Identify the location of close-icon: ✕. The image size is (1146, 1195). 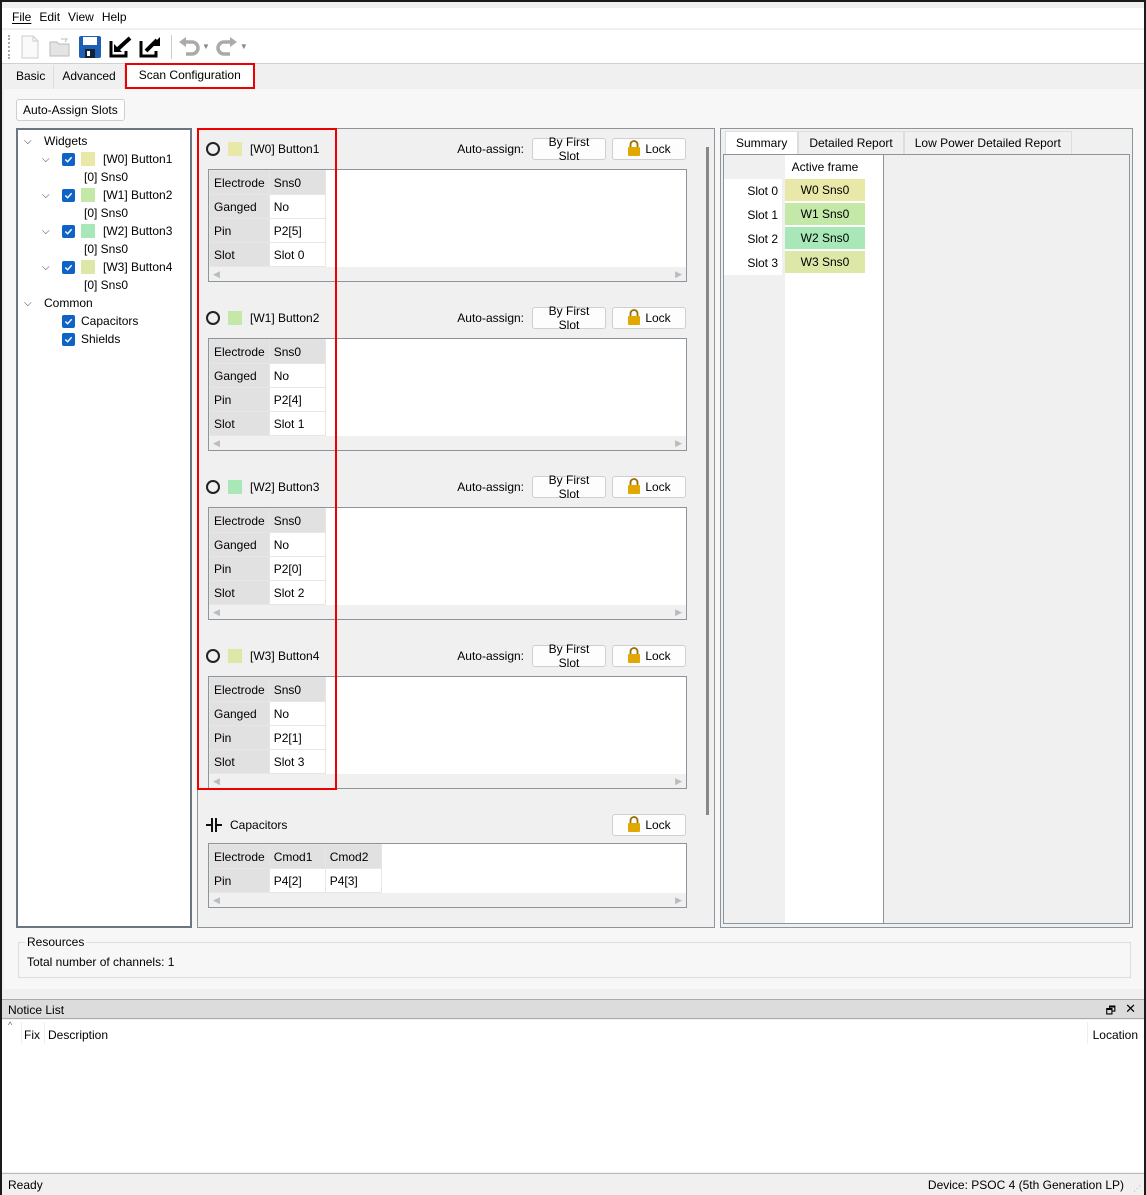
(1130, 1009).